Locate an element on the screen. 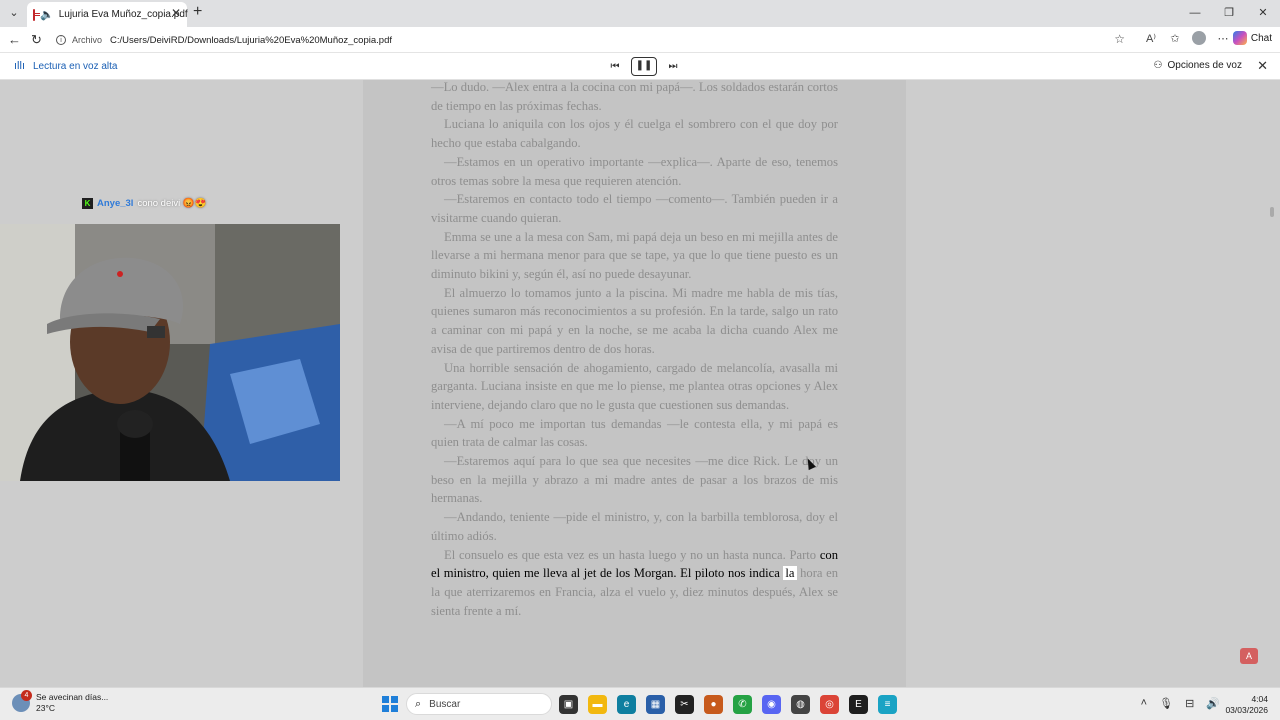 The width and height of the screenshot is (1280, 720). pause-button: ❚❚ is located at coordinates (644, 66).